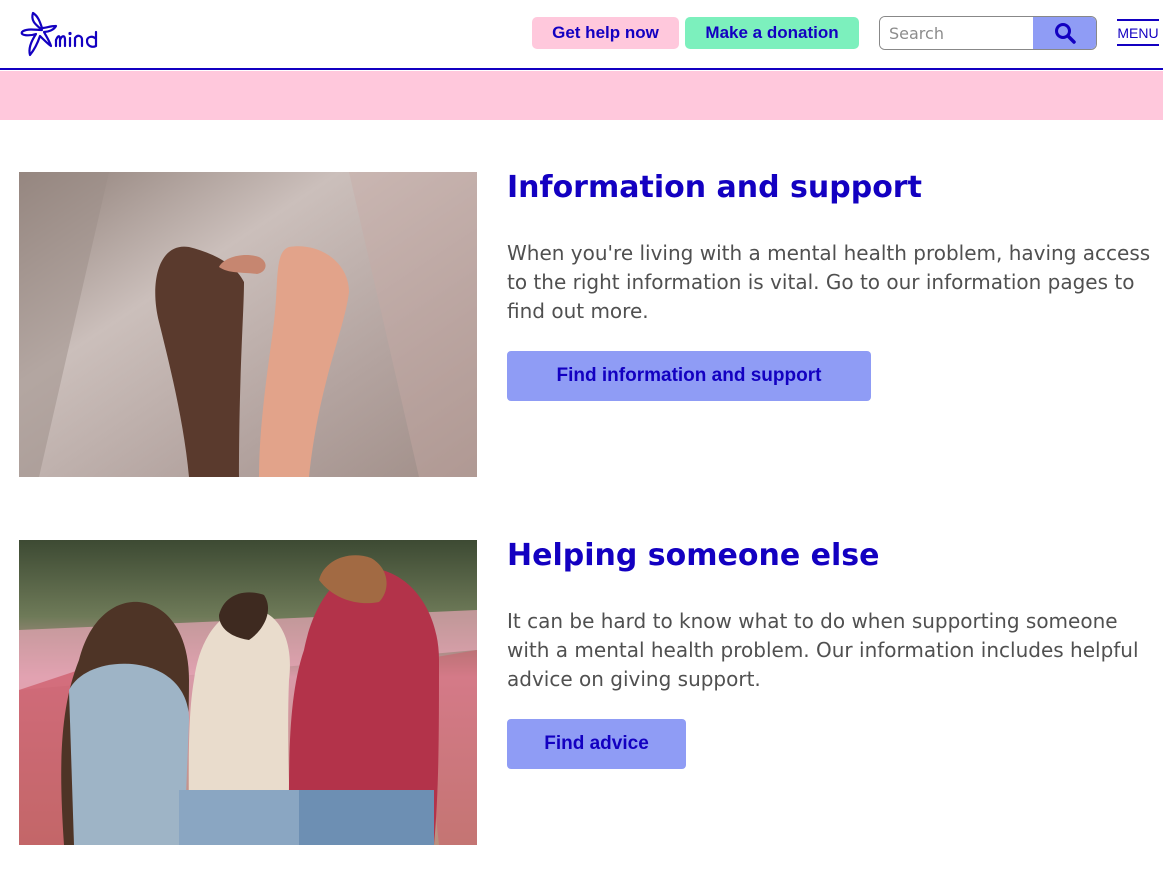  What do you see at coordinates (1138, 32) in the screenshot?
I see `menu-button: MENU` at bounding box center [1138, 32].